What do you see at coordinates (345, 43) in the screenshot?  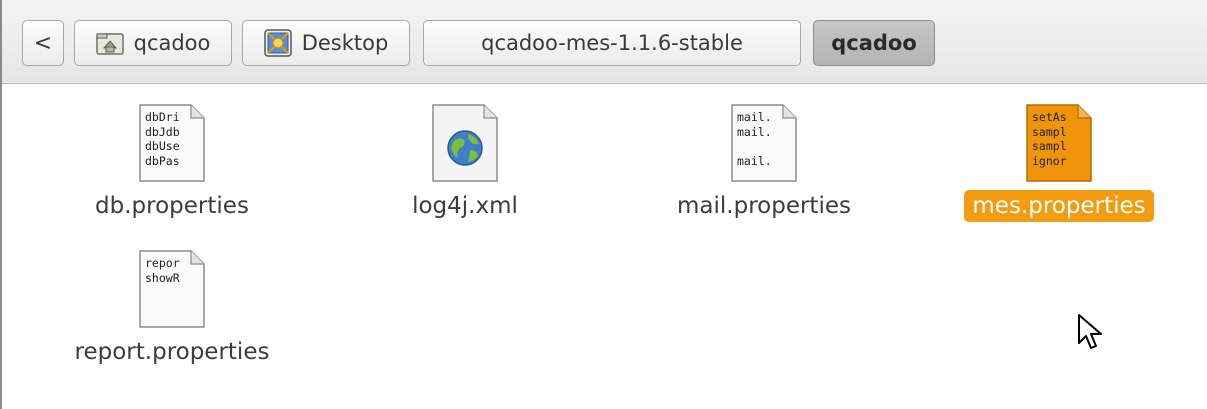 I see `breadcrumb-label: Desktop` at bounding box center [345, 43].